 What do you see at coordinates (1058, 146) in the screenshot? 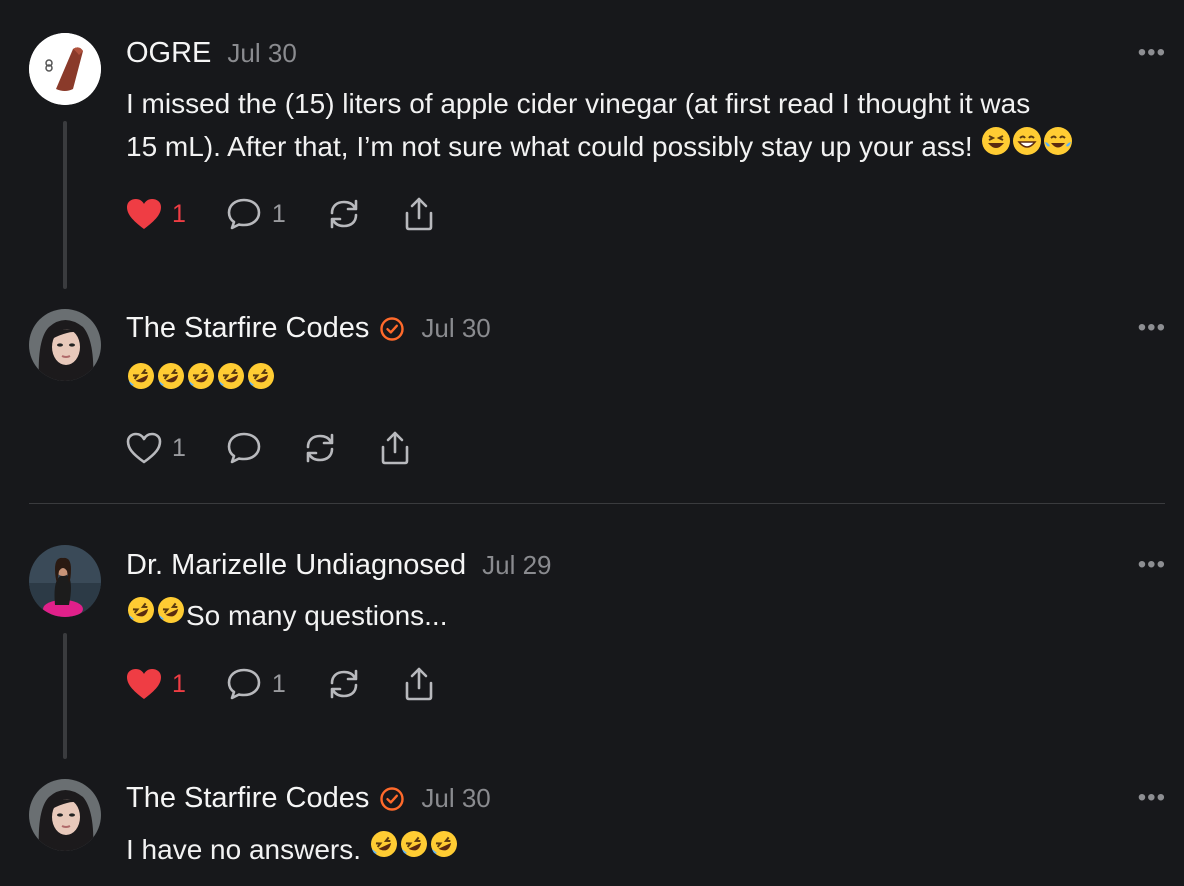
I see `tears-of-joy-emoji-icon` at bounding box center [1058, 146].